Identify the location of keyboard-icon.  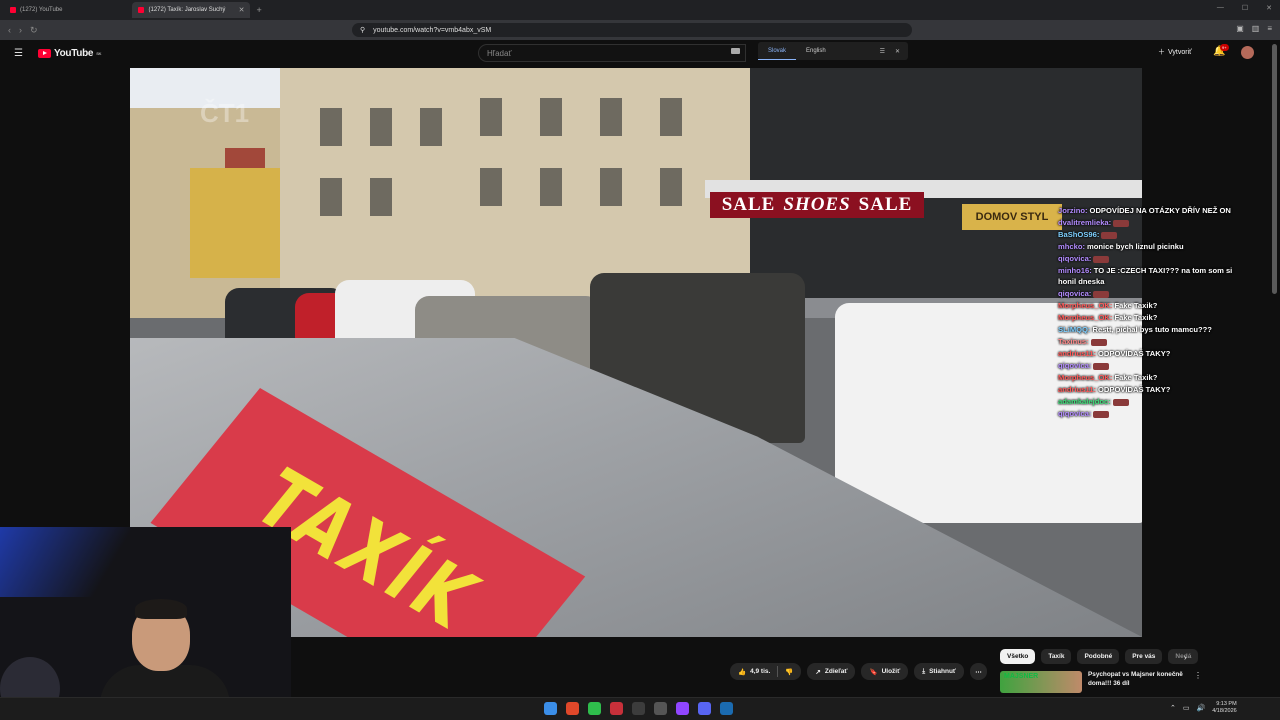
(735, 51).